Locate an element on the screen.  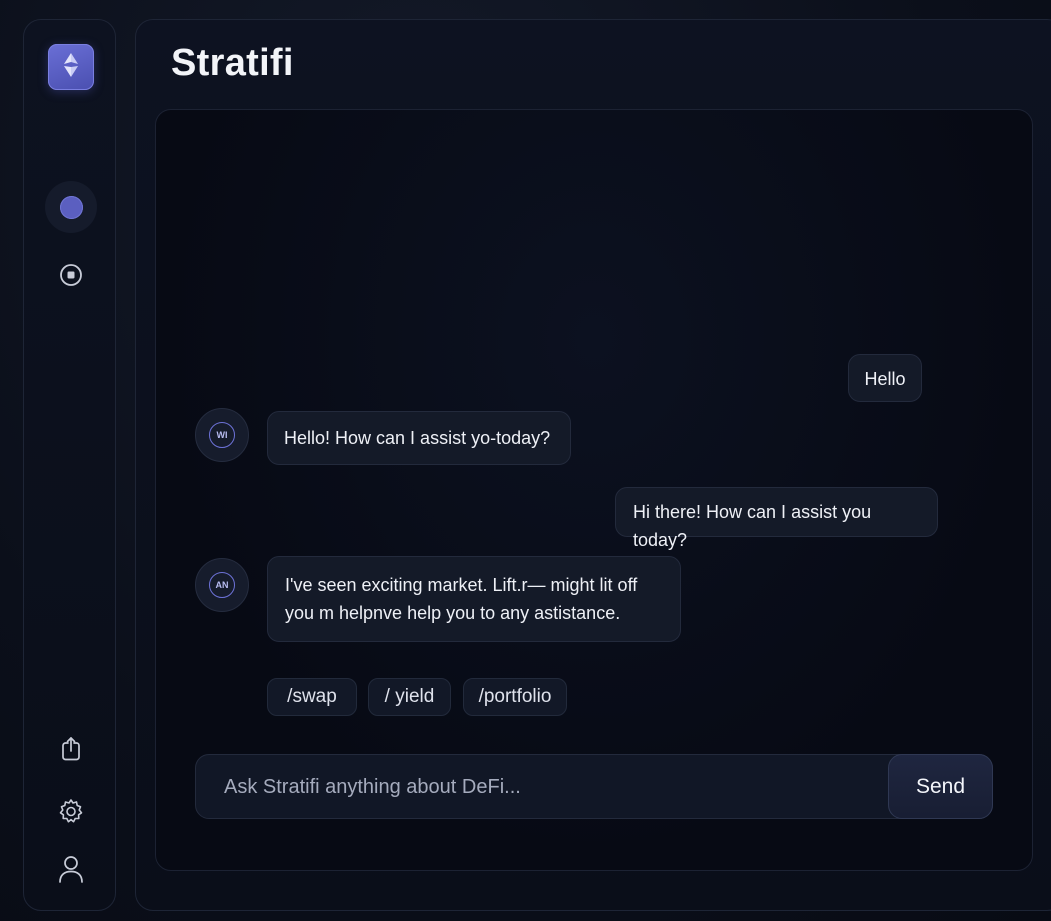
assistant-logo-icon: AN is located at coordinates (222, 585).